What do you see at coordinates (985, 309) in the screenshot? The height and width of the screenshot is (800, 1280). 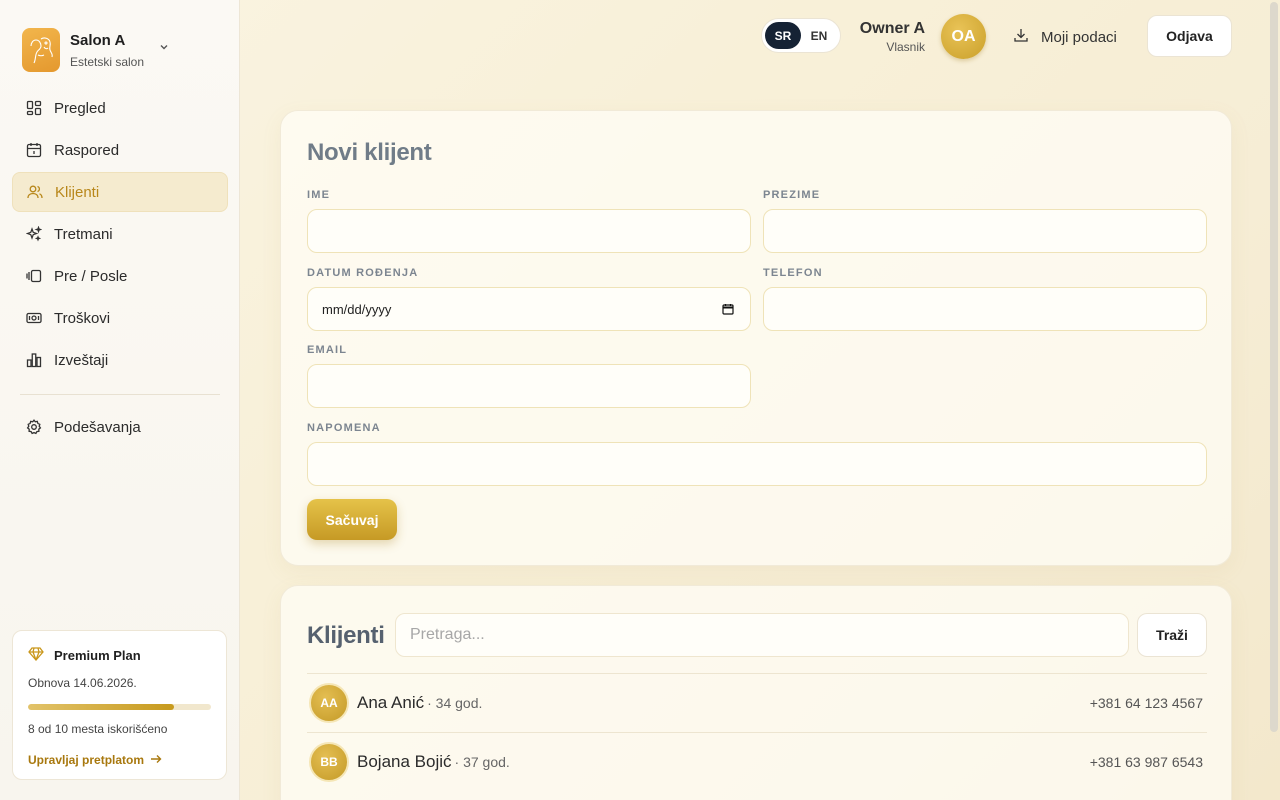 I see `phone-field` at bounding box center [985, 309].